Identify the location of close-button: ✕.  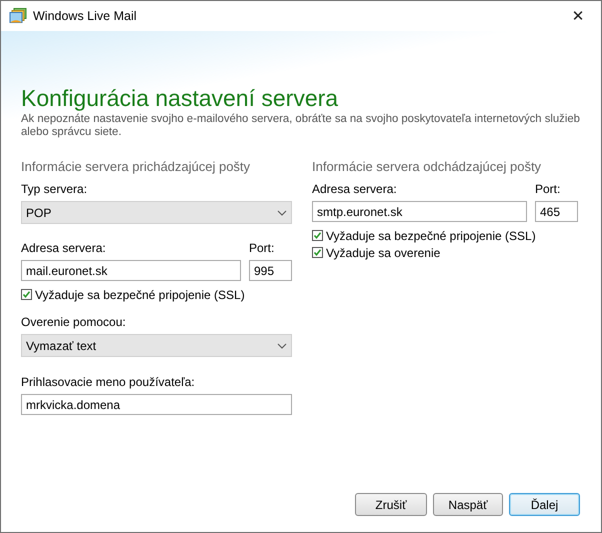
(578, 16).